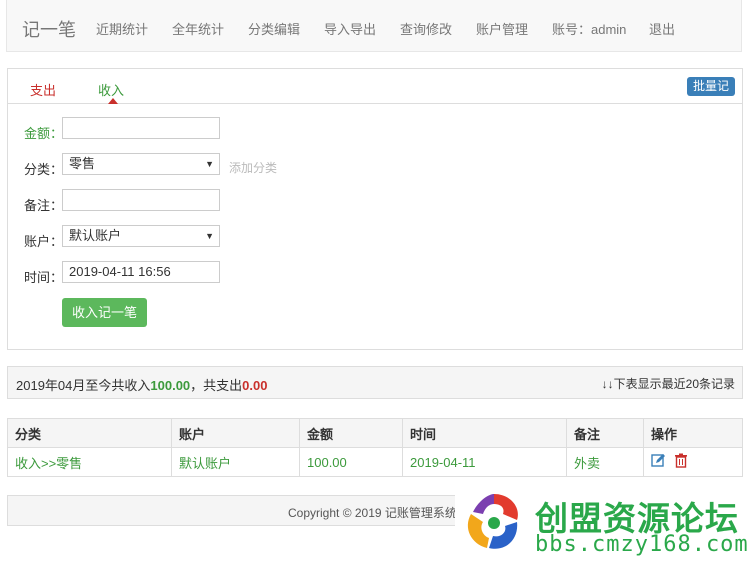 This screenshot has height=570, width=750. I want to click on account-selected-value: 默认账户, so click(95, 235).